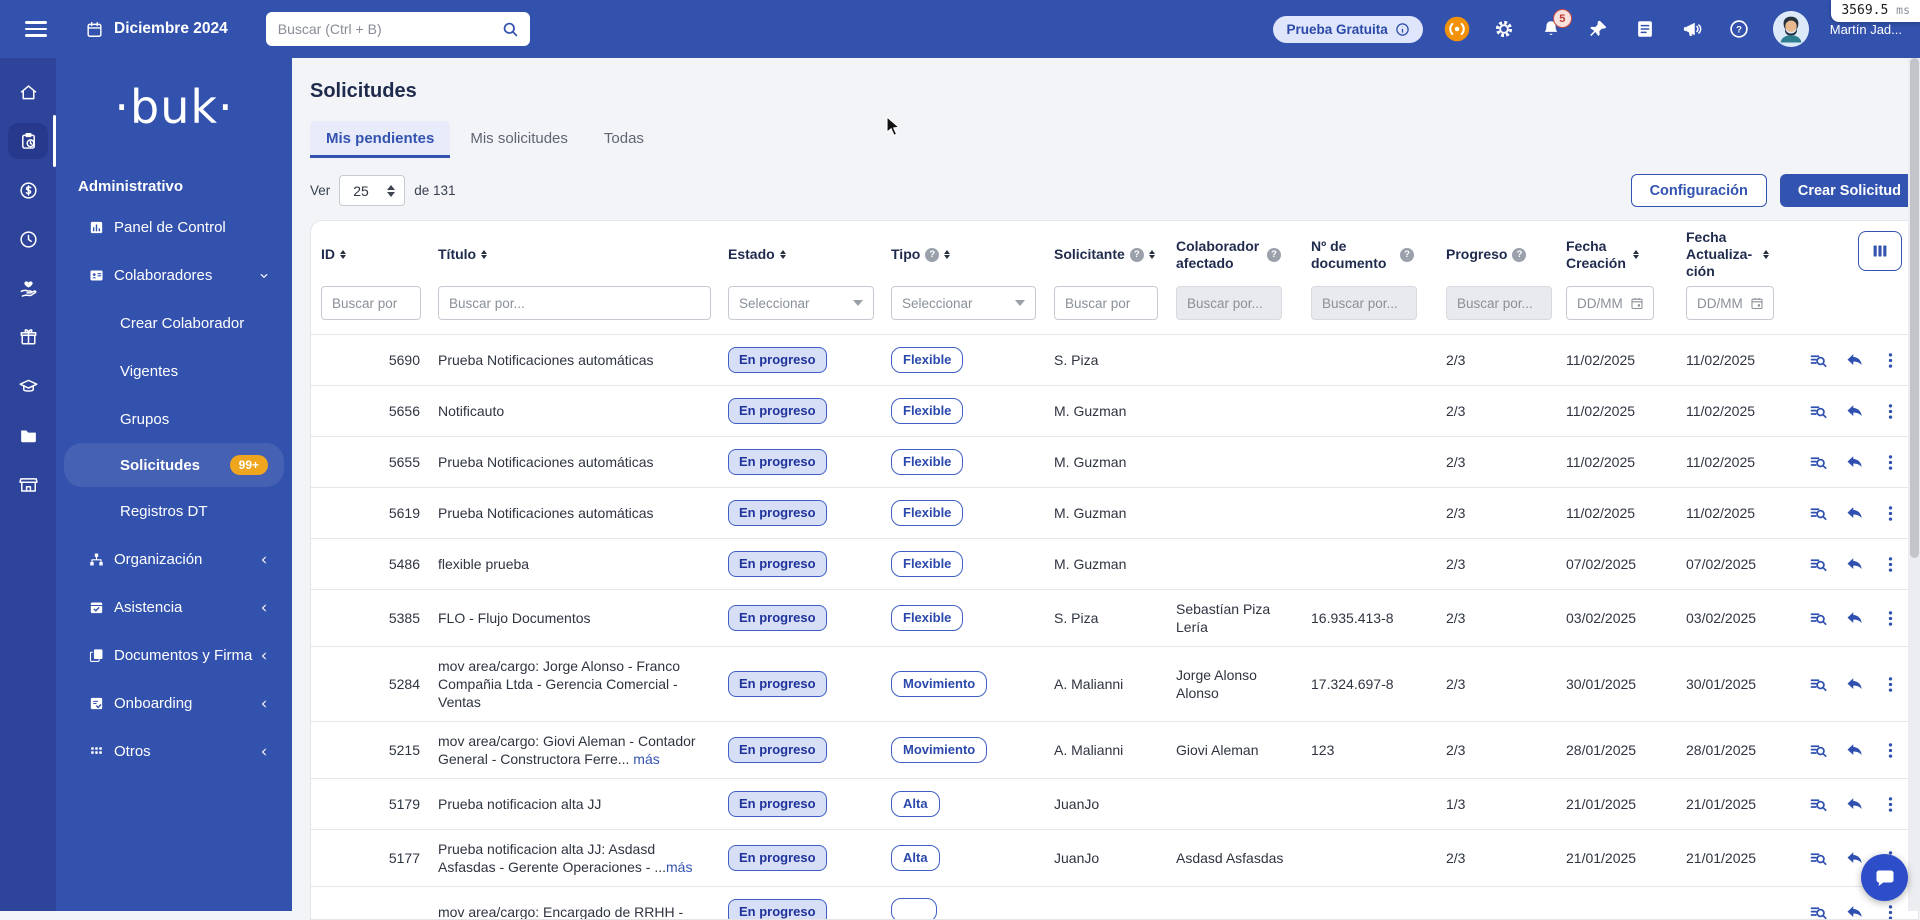 This screenshot has width=1920, height=920. What do you see at coordinates (1106, 303) in the screenshot?
I see `filter-solicitante-input` at bounding box center [1106, 303].